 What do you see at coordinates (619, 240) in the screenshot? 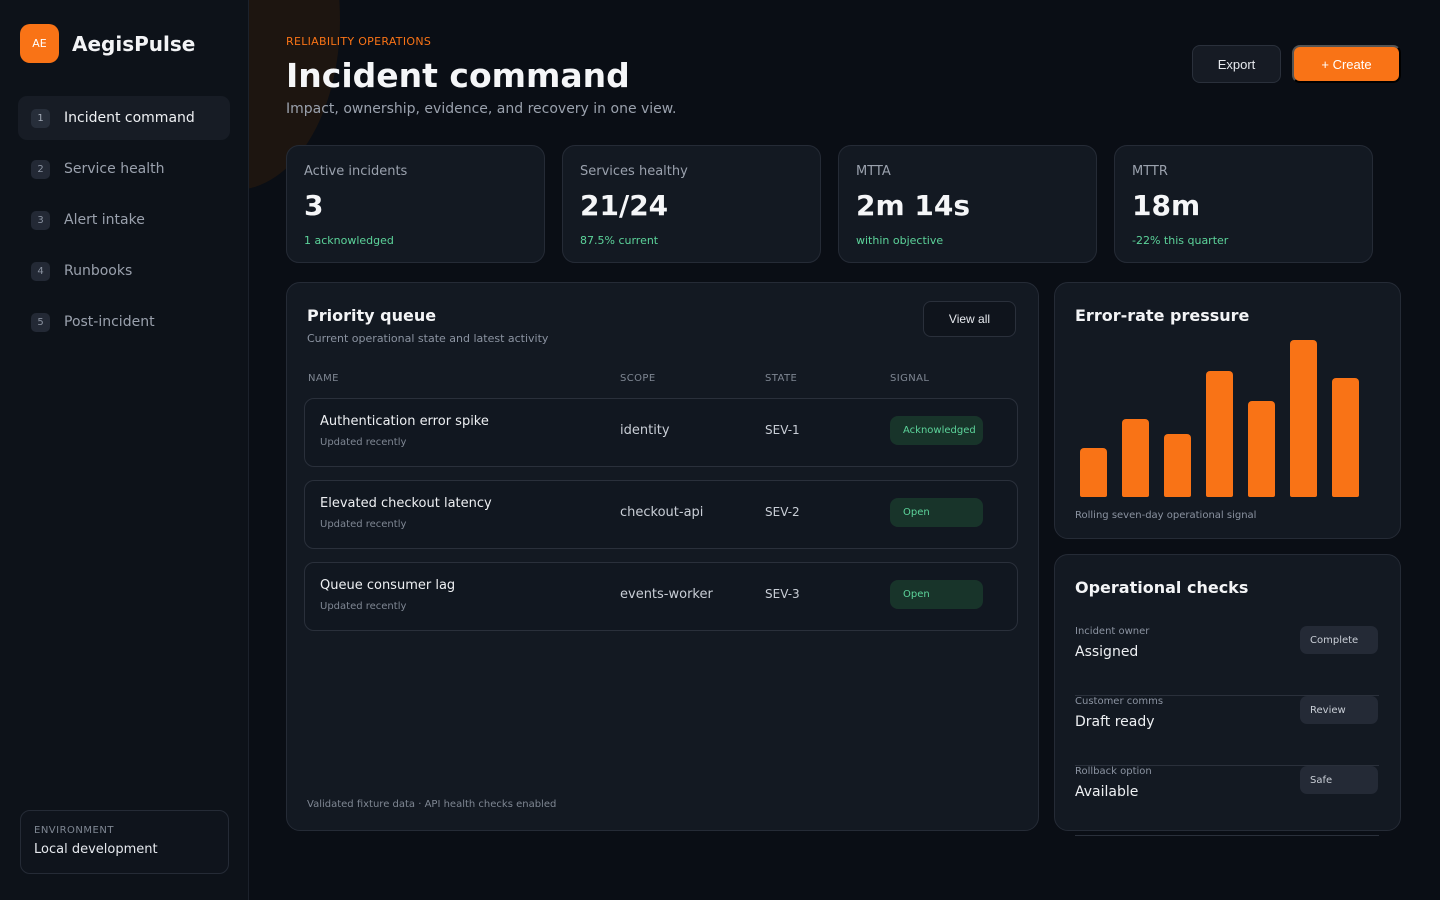
I see `kpi-note: 87.5% current` at bounding box center [619, 240].